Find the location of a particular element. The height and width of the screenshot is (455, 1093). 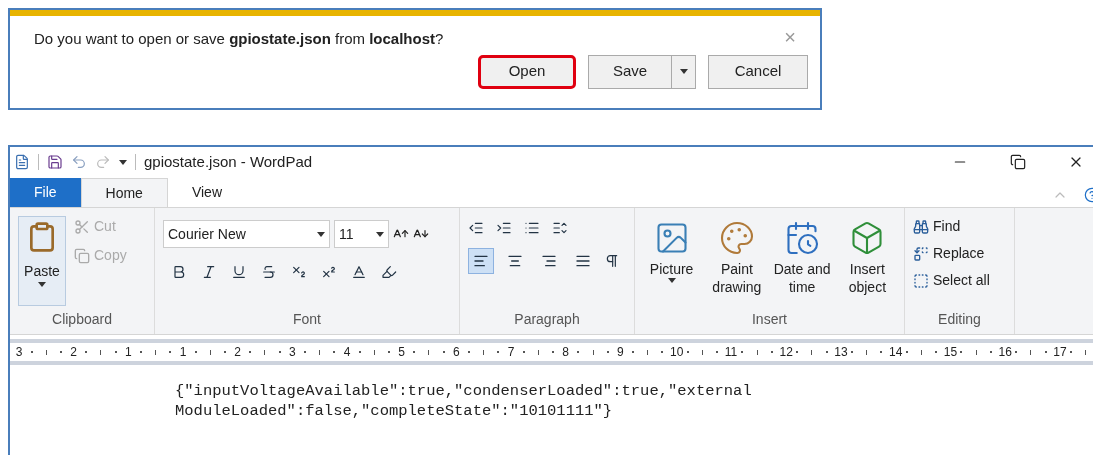

align-justify-icon is located at coordinates (583, 261).